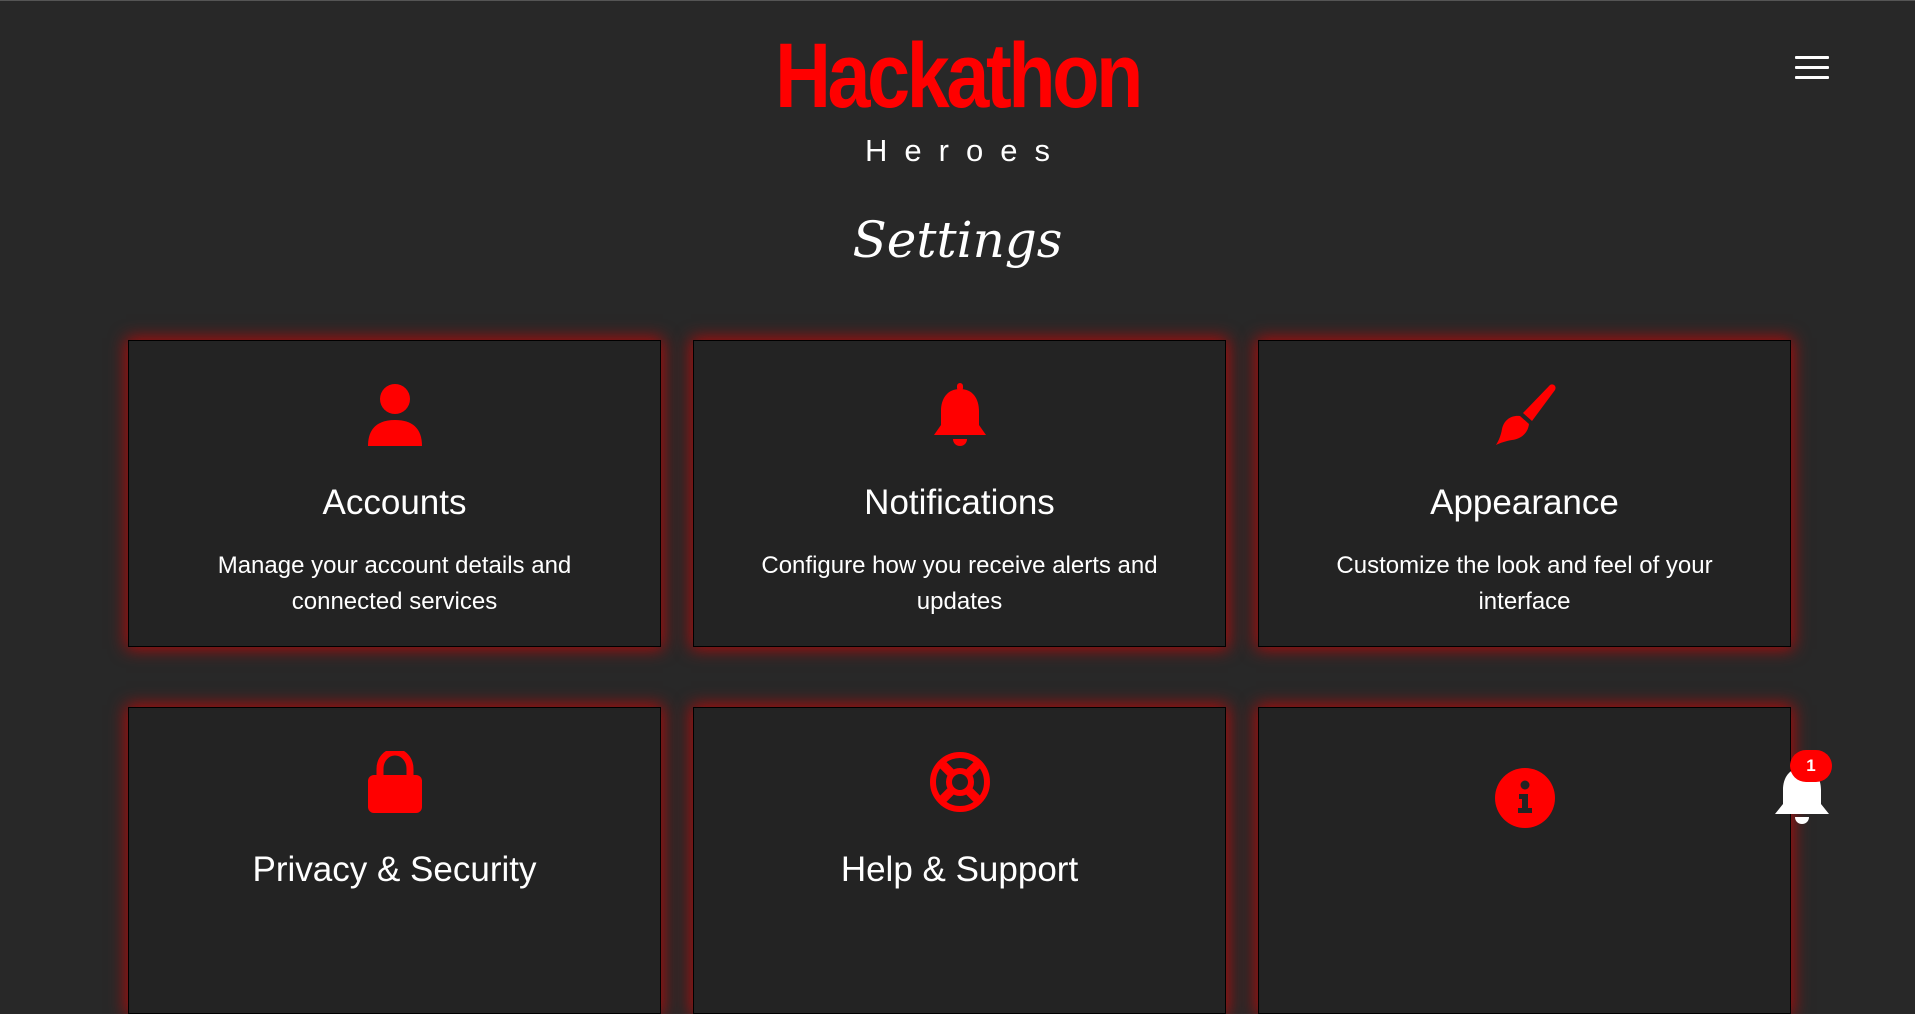 The width and height of the screenshot is (1915, 1014). What do you see at coordinates (1524, 860) in the screenshot?
I see `settings-card-about` at bounding box center [1524, 860].